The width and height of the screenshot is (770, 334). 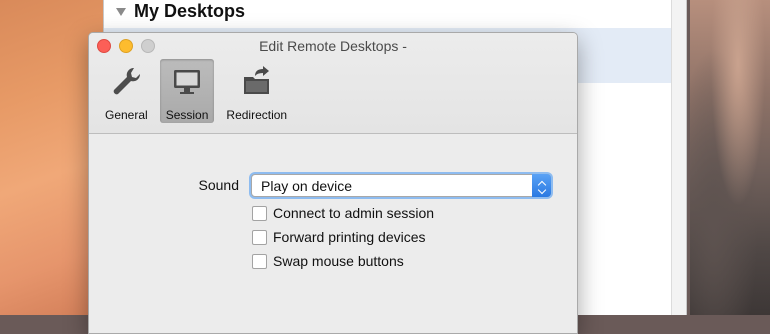 I want to click on tab-redirection: Redirection, so click(x=256, y=91).